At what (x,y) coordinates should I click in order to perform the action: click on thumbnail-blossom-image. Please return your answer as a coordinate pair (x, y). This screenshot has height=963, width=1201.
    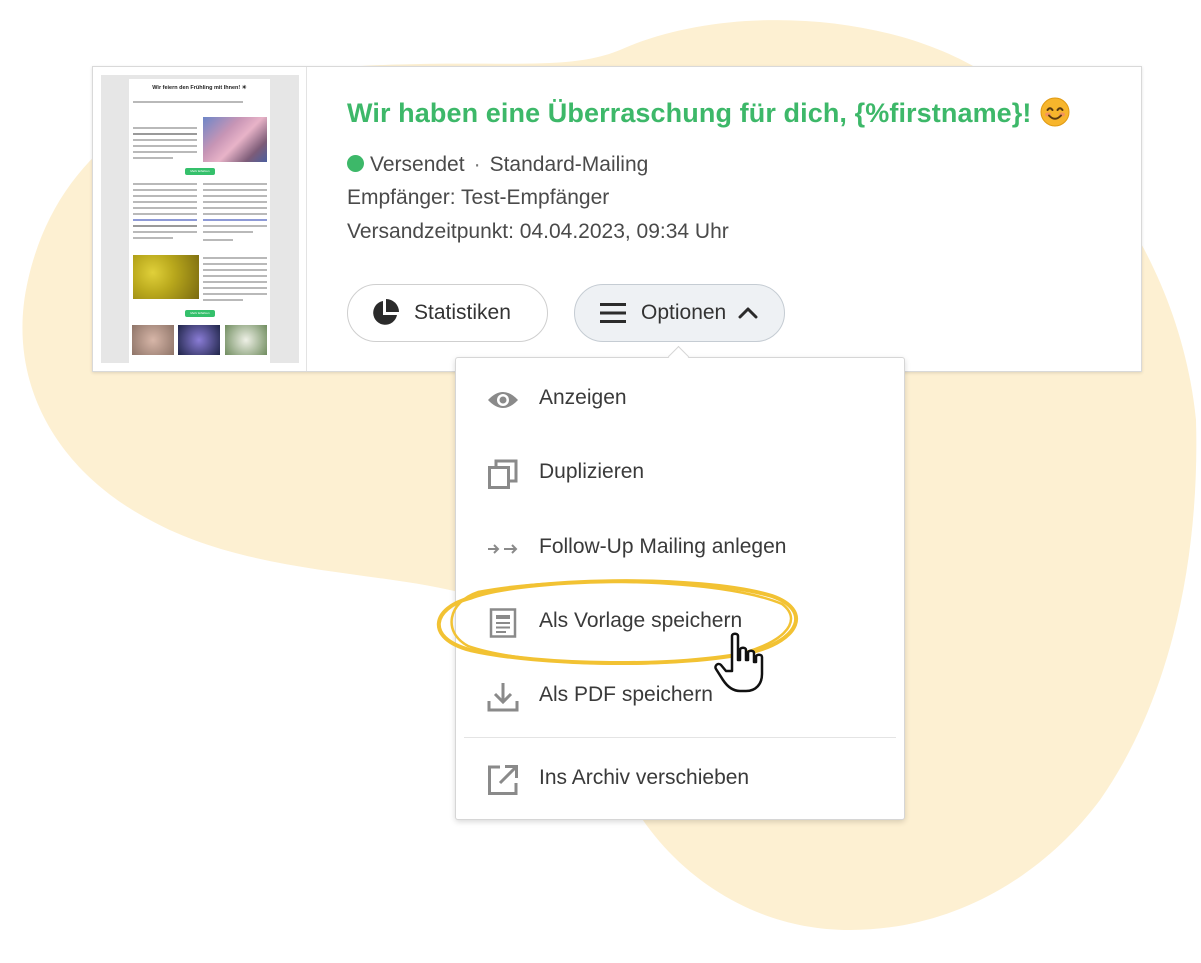
    Looking at the image, I should click on (235, 139).